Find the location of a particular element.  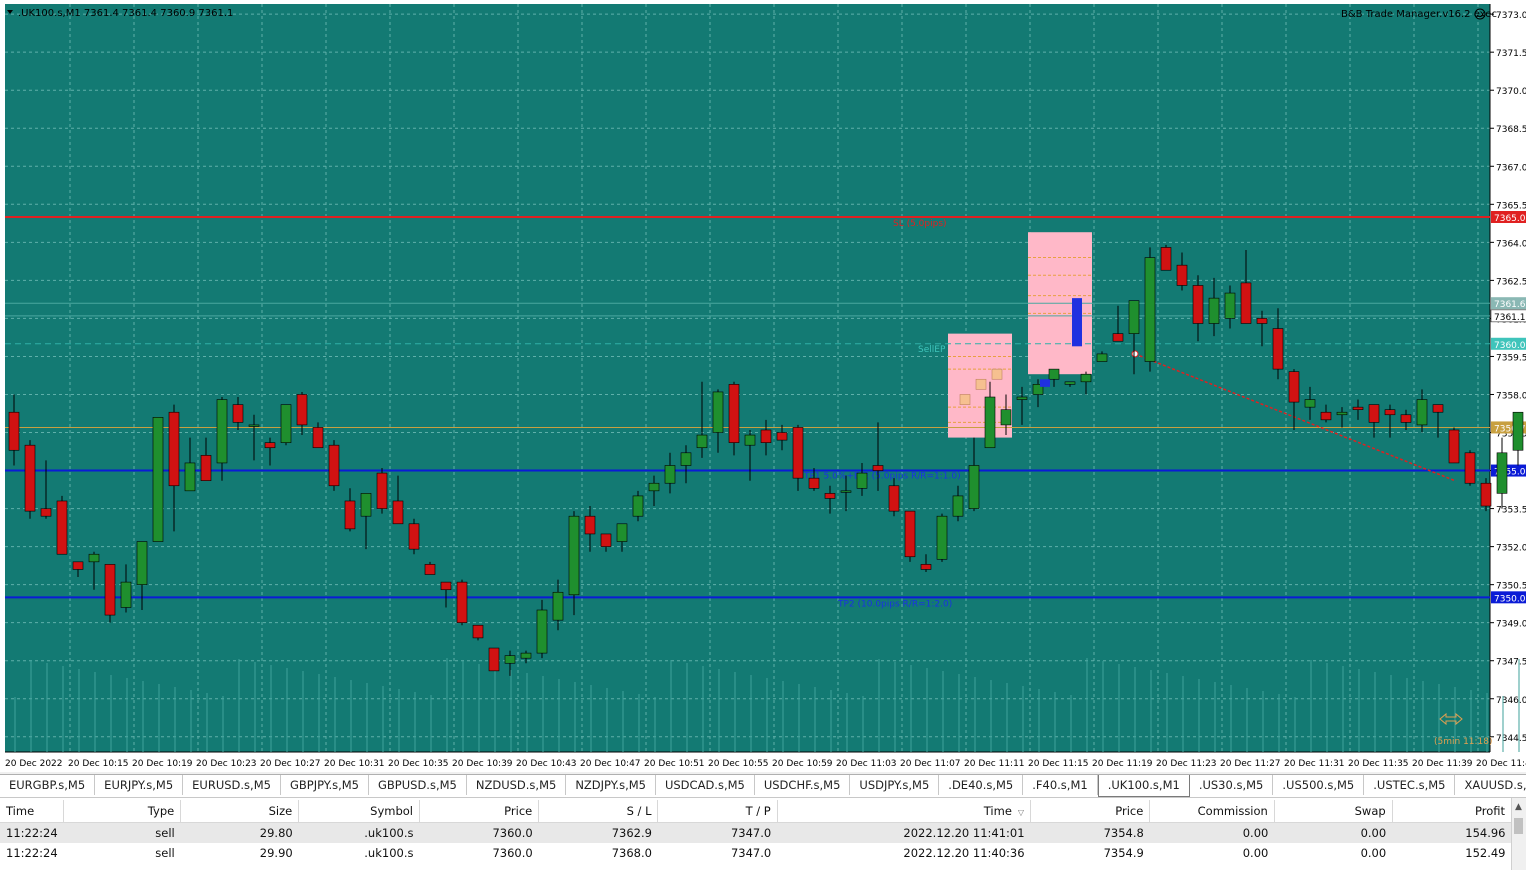

column-header: Type is located at coordinates (122, 811).